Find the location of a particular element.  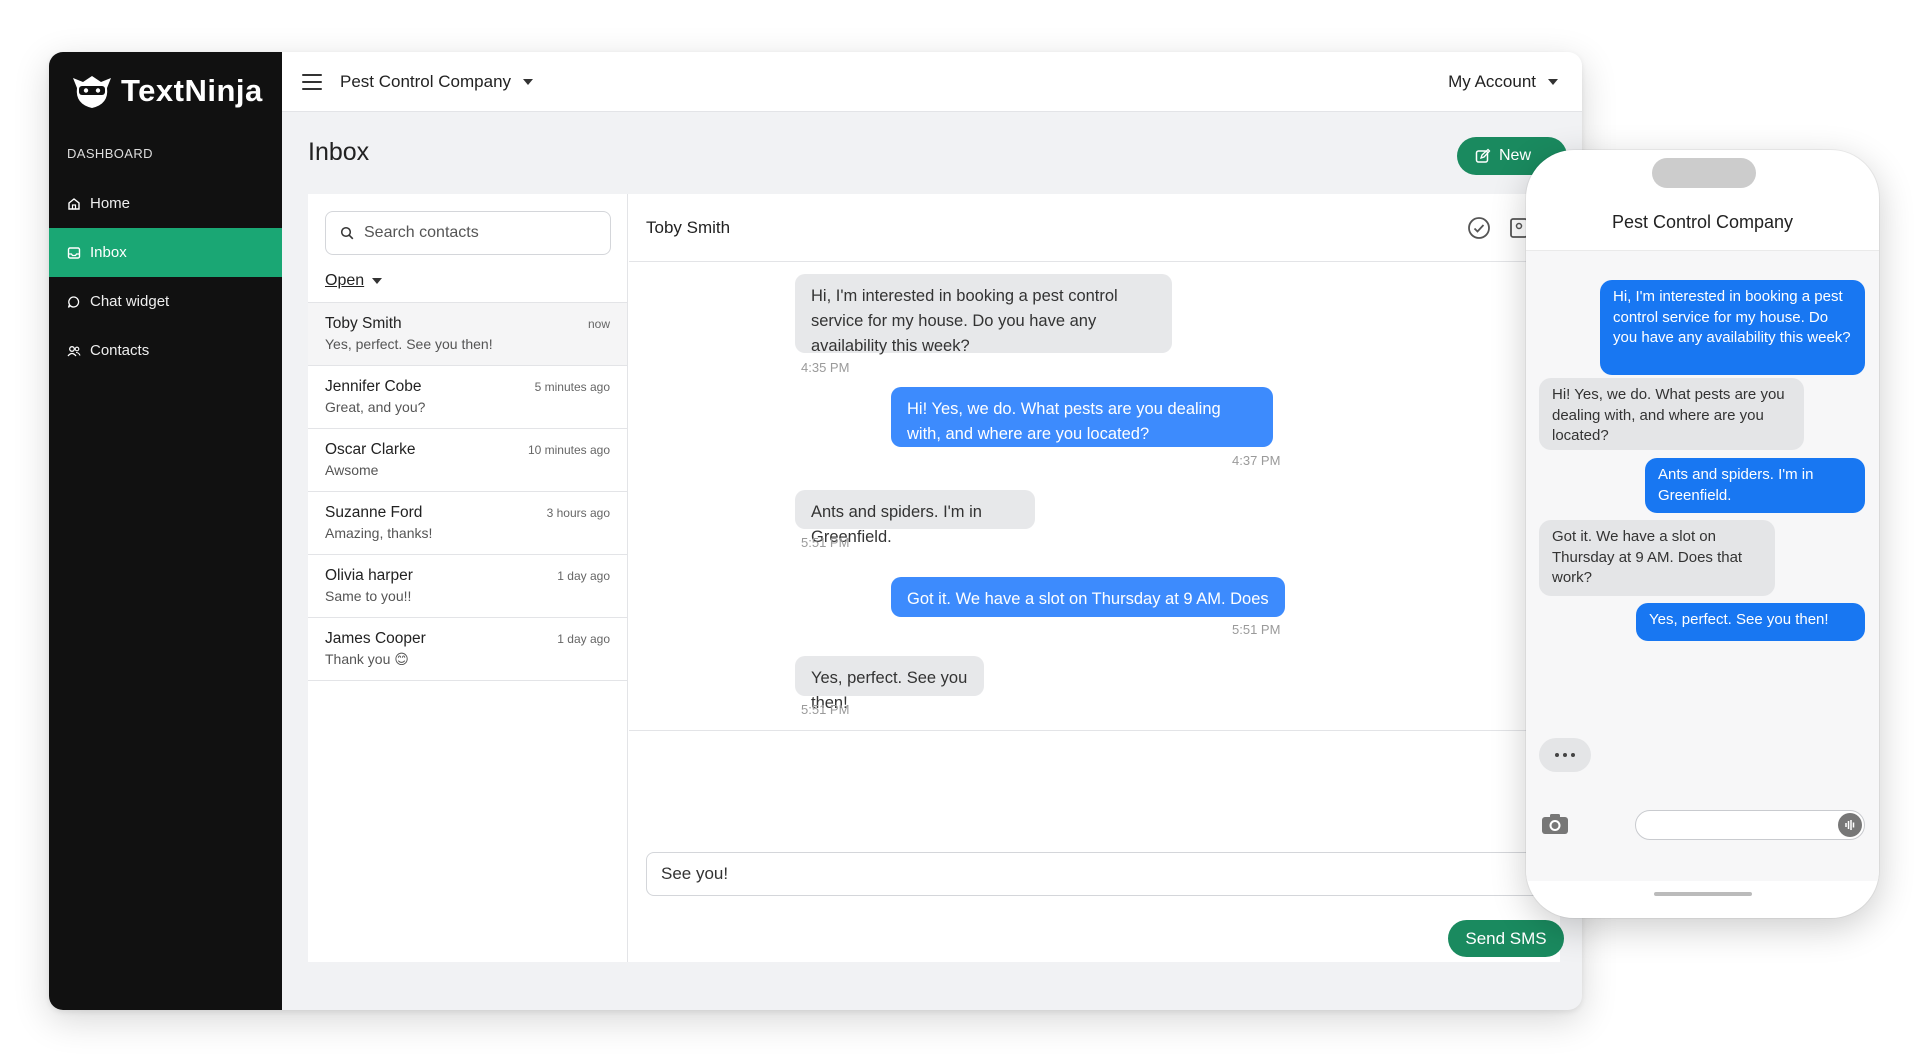

contact-preview: Thank you 😊 is located at coordinates (367, 659).